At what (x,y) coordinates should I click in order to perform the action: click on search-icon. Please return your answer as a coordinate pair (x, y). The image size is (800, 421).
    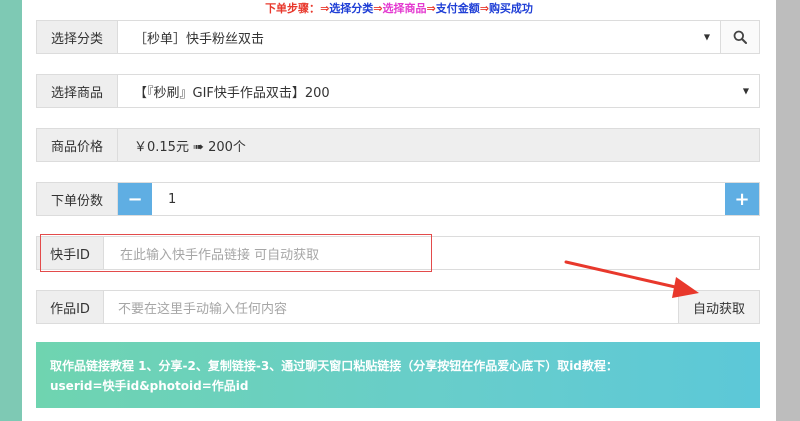
    Looking at the image, I should click on (740, 37).